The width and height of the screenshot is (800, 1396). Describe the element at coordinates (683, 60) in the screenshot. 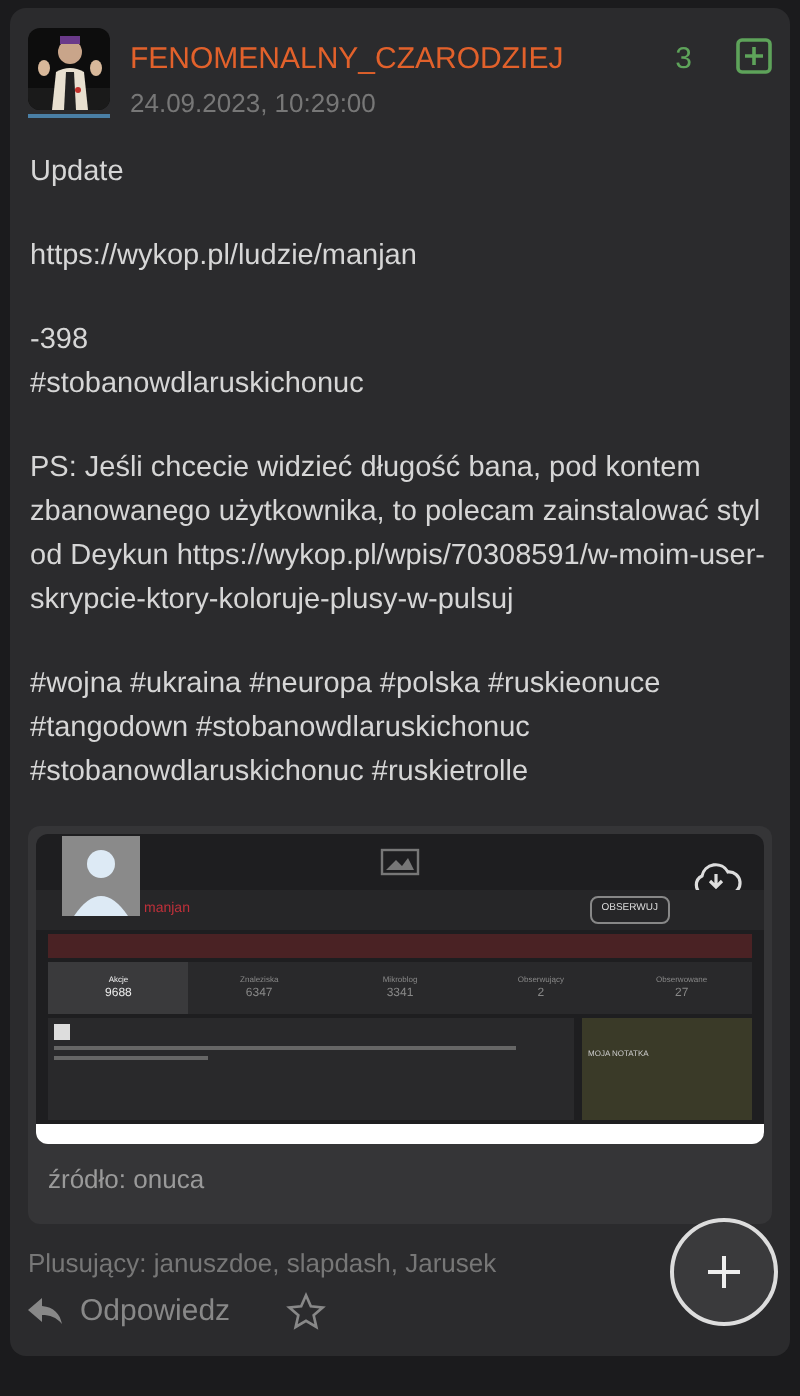

I see `vote-count: 3` at that location.